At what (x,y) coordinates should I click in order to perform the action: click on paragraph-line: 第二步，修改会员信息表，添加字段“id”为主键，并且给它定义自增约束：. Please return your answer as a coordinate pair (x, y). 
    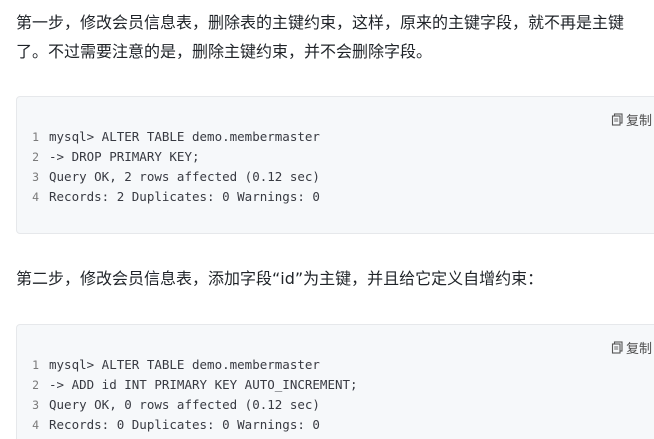
    Looking at the image, I should click on (280, 278).